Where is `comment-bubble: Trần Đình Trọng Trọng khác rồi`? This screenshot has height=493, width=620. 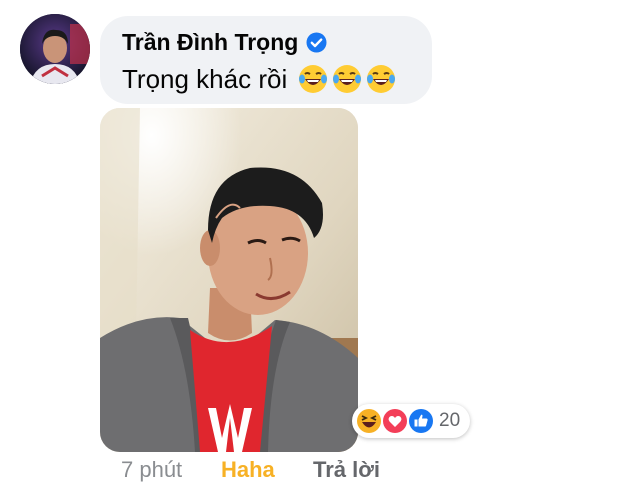
comment-bubble: Trần Đình Trọng Trọng khác rồi is located at coordinates (266, 60).